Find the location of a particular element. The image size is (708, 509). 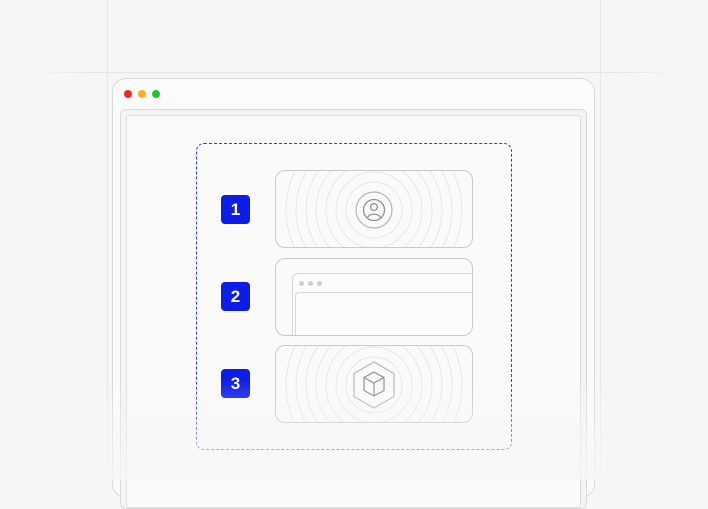

window-controls is located at coordinates (142, 94).